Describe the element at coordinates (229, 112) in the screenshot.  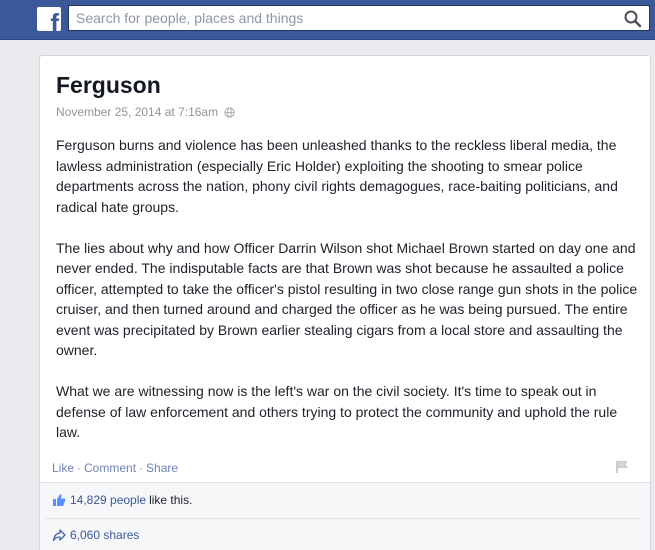
I see `globe-icon` at that location.